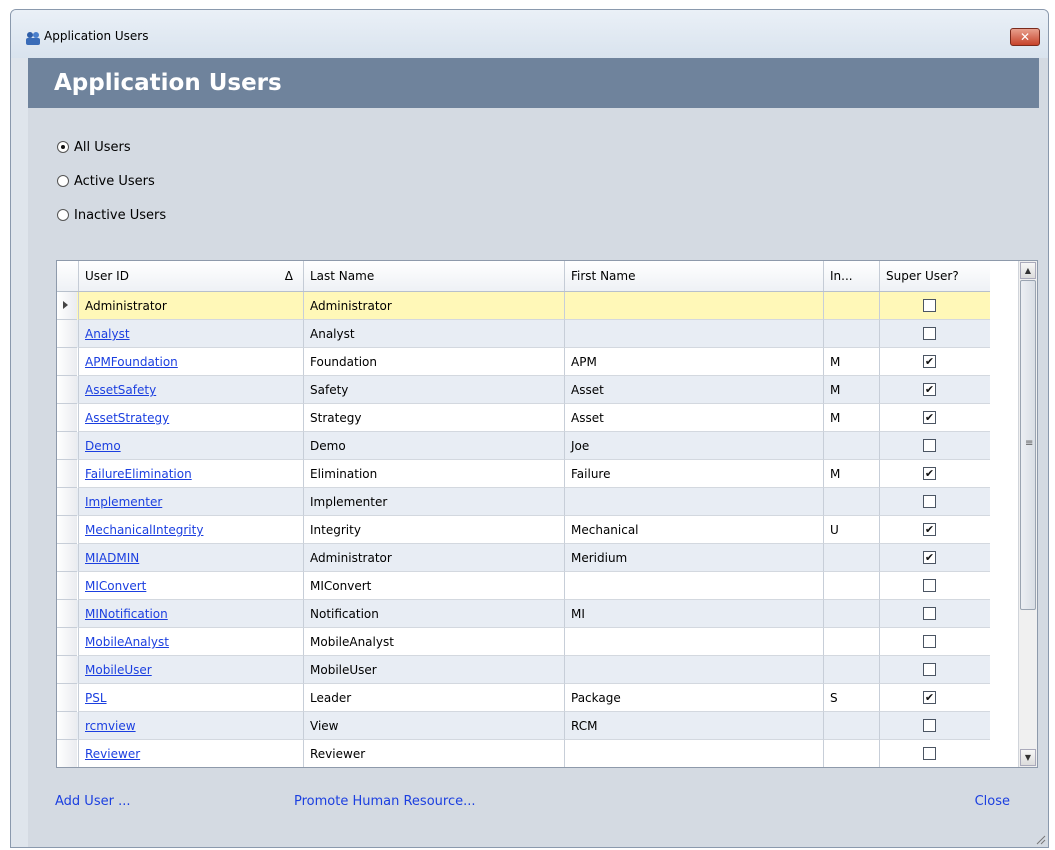  Describe the element at coordinates (523, 753) in the screenshot. I see `table-row: Reviewer Reviewer` at that location.